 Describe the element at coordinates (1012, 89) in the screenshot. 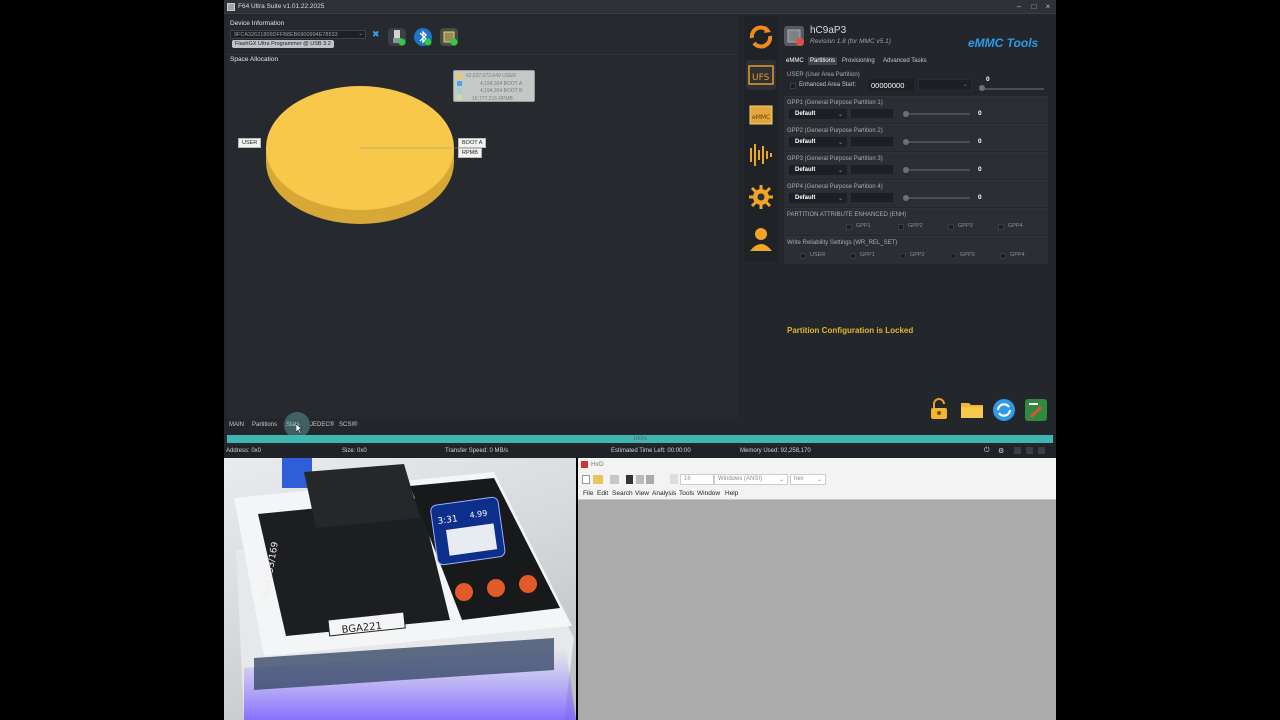

I see `enhanced-area-slider` at that location.